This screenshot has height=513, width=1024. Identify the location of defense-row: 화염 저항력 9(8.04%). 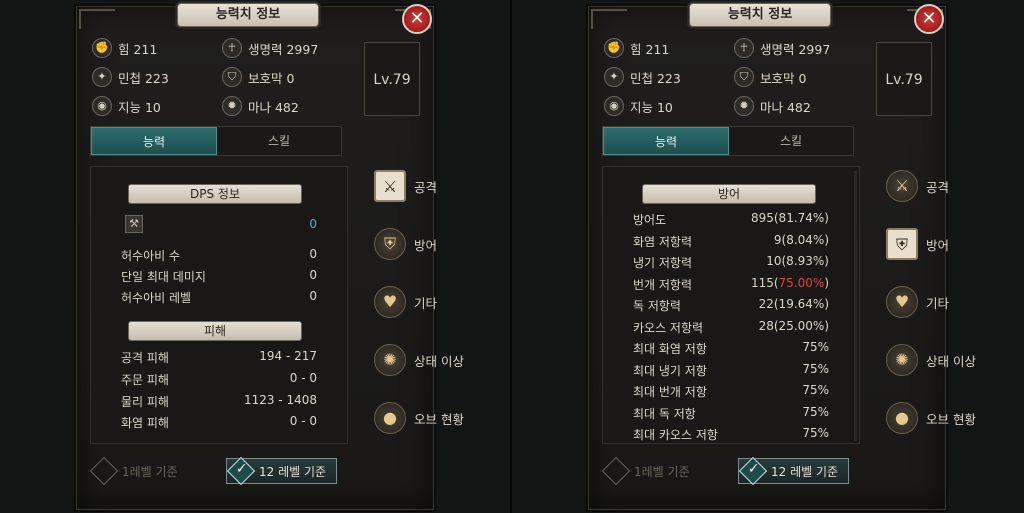
(731, 241).